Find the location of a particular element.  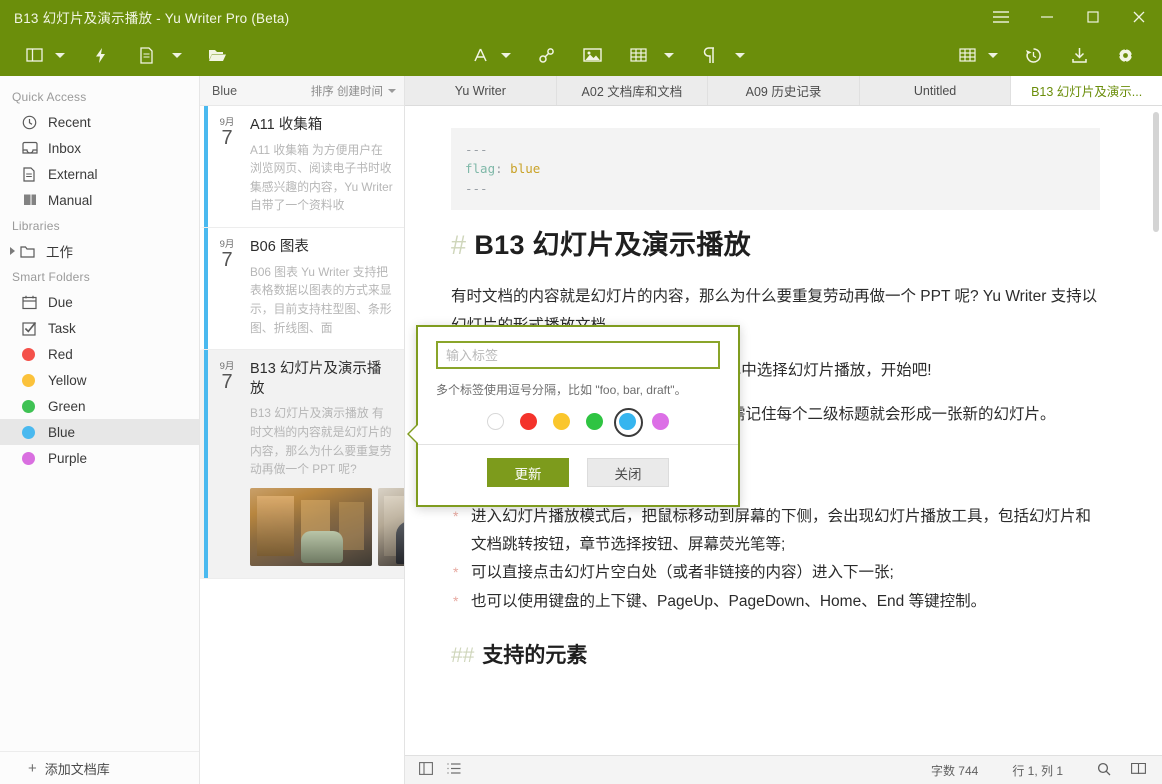

sidebar-item-library-work: 工作 is located at coordinates (99, 251).